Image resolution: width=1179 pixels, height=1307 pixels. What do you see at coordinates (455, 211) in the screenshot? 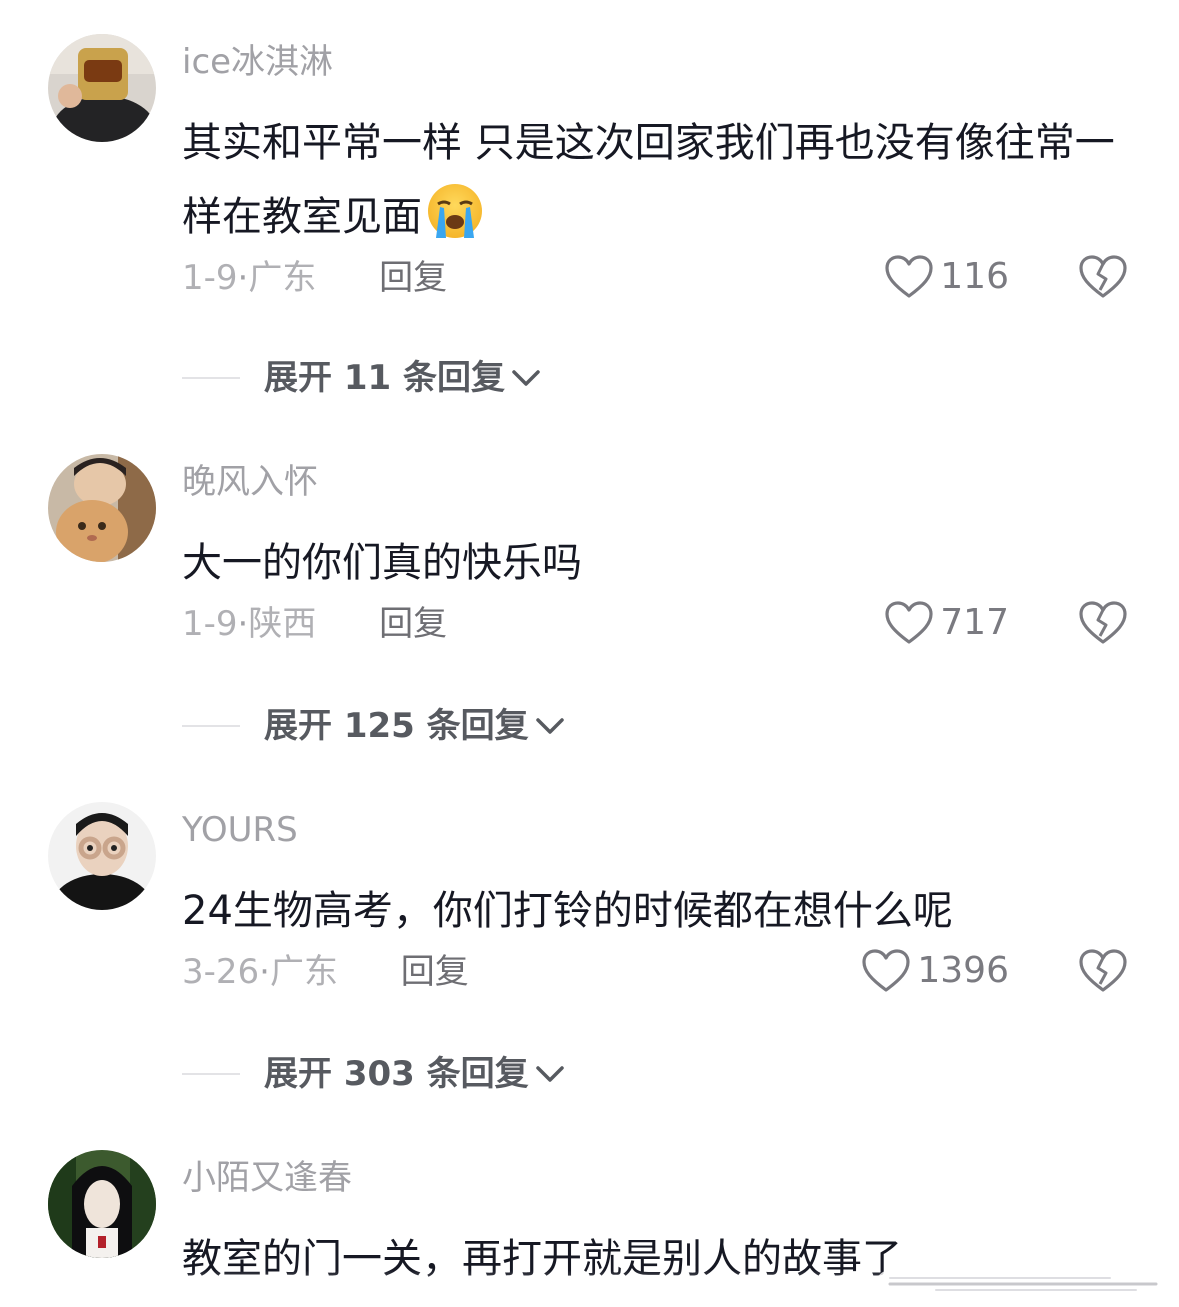
I see `loudly-crying-face-emoji` at bounding box center [455, 211].